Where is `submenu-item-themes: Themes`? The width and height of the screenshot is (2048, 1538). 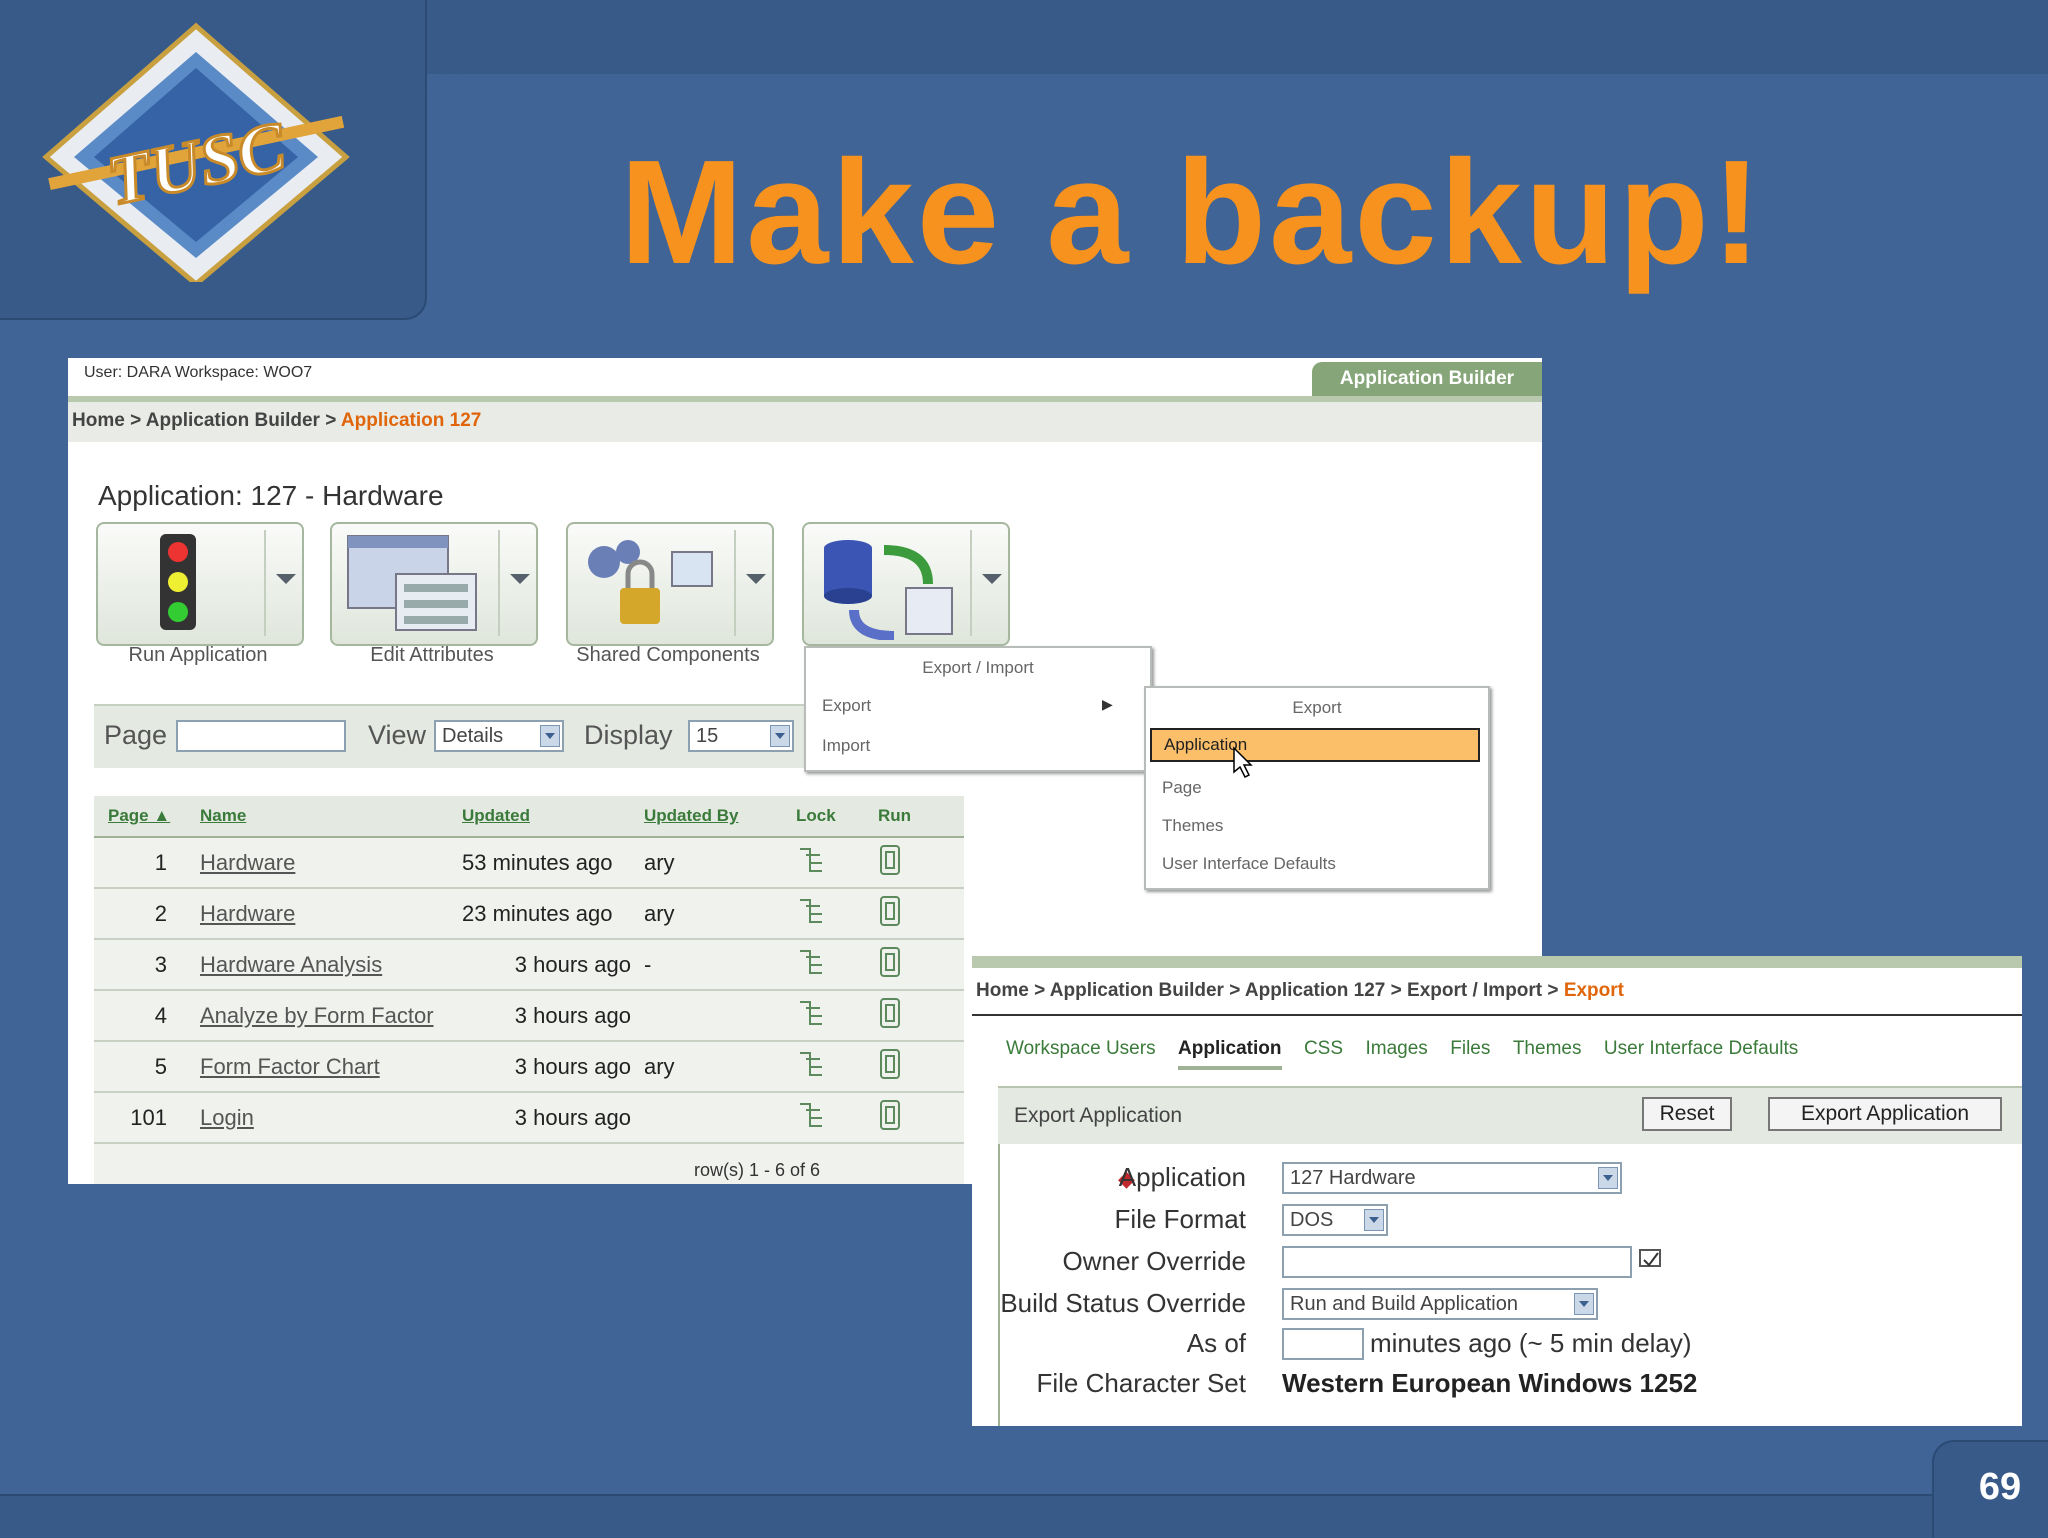 submenu-item-themes: Themes is located at coordinates (1192, 826).